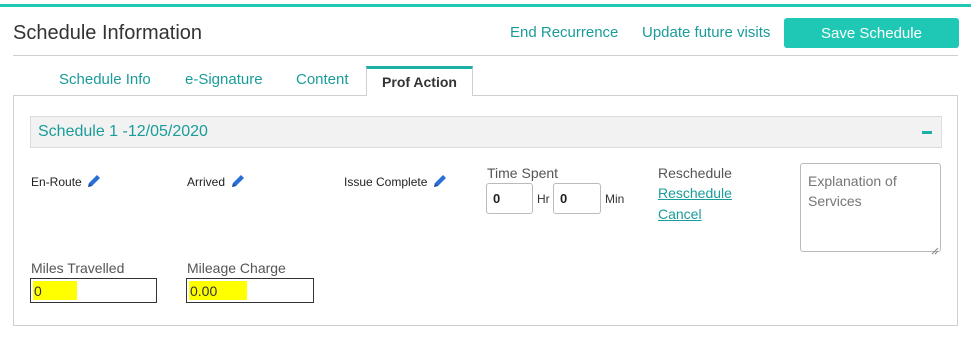  What do you see at coordinates (509, 198) in the screenshot?
I see `hours-input` at bounding box center [509, 198].